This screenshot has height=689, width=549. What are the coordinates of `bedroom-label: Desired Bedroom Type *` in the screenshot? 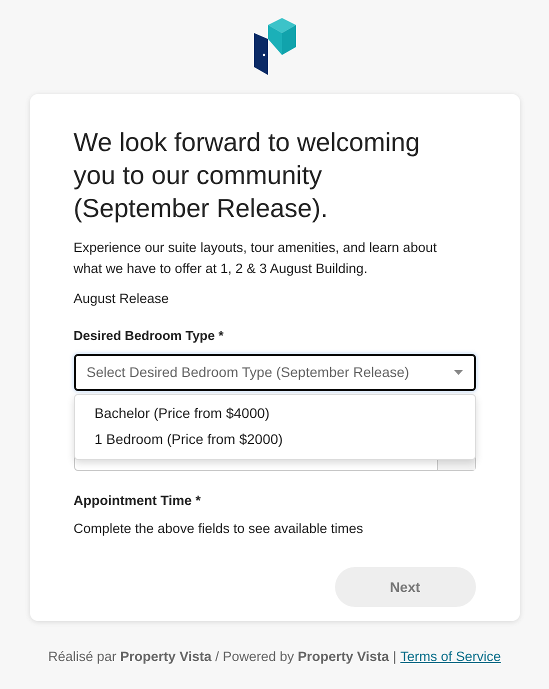 It's located at (149, 336).